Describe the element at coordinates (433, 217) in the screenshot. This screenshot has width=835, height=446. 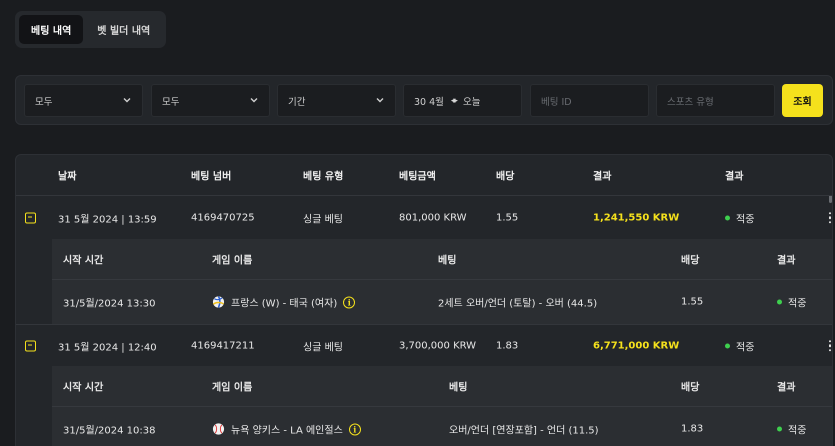
I see `row-bet-amount: 801,000 KRW` at that location.